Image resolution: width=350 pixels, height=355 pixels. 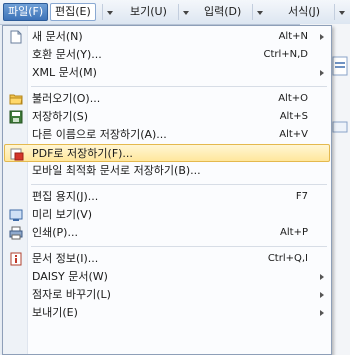 What do you see at coordinates (70, 276) in the screenshot?
I see `menu-item-label: DAISY 문서(W)` at bounding box center [70, 276].